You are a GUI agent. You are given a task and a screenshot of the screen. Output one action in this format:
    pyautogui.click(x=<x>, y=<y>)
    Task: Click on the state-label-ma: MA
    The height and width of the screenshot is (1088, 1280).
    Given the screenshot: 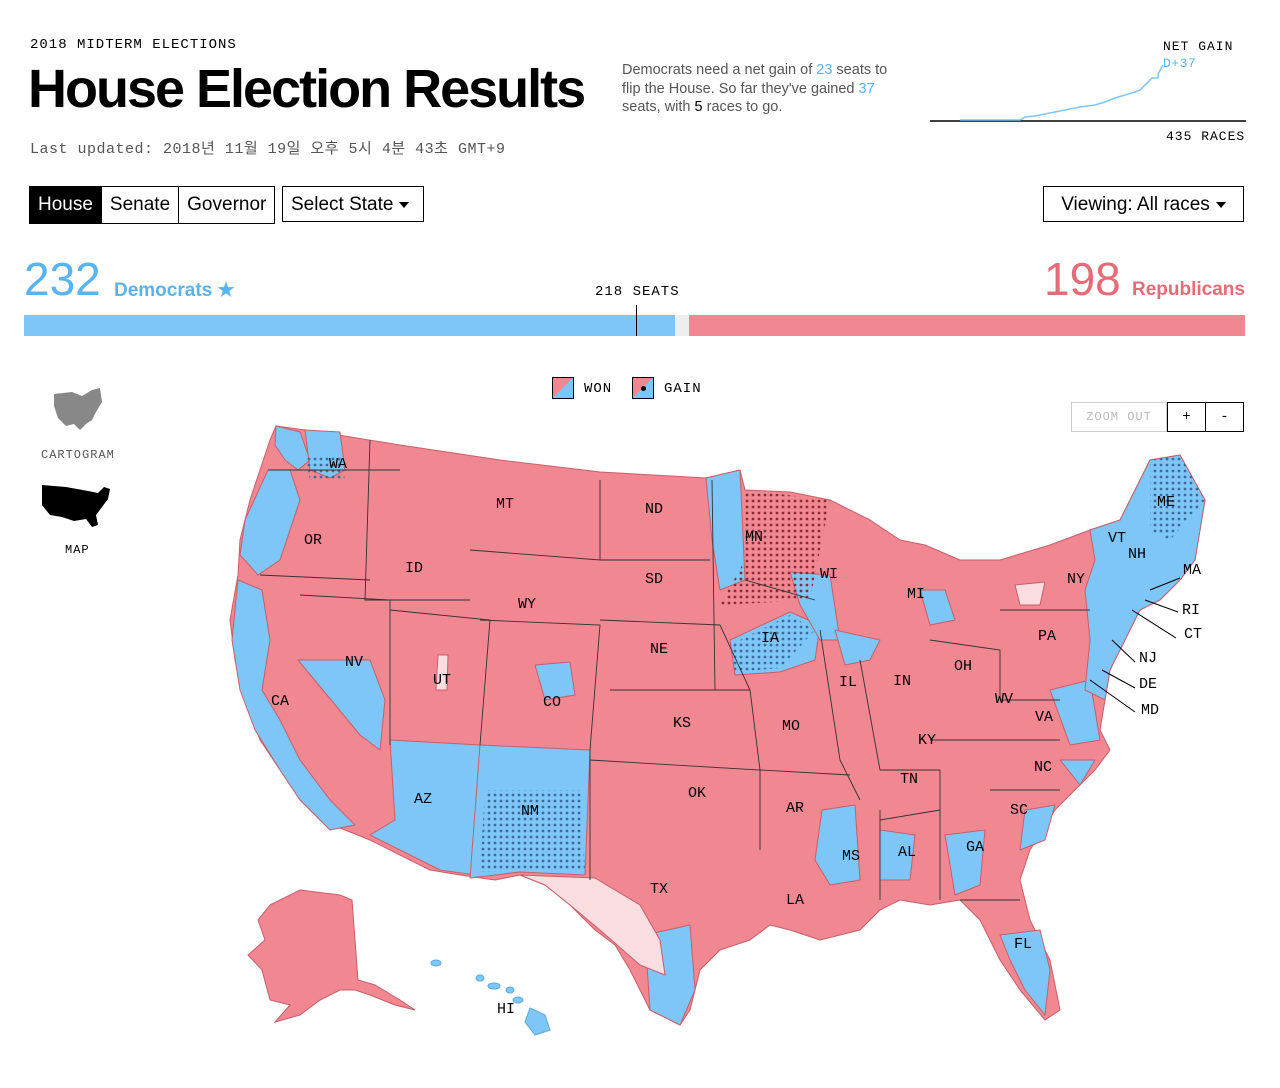 What is the action you would take?
    pyautogui.click(x=1192, y=570)
    